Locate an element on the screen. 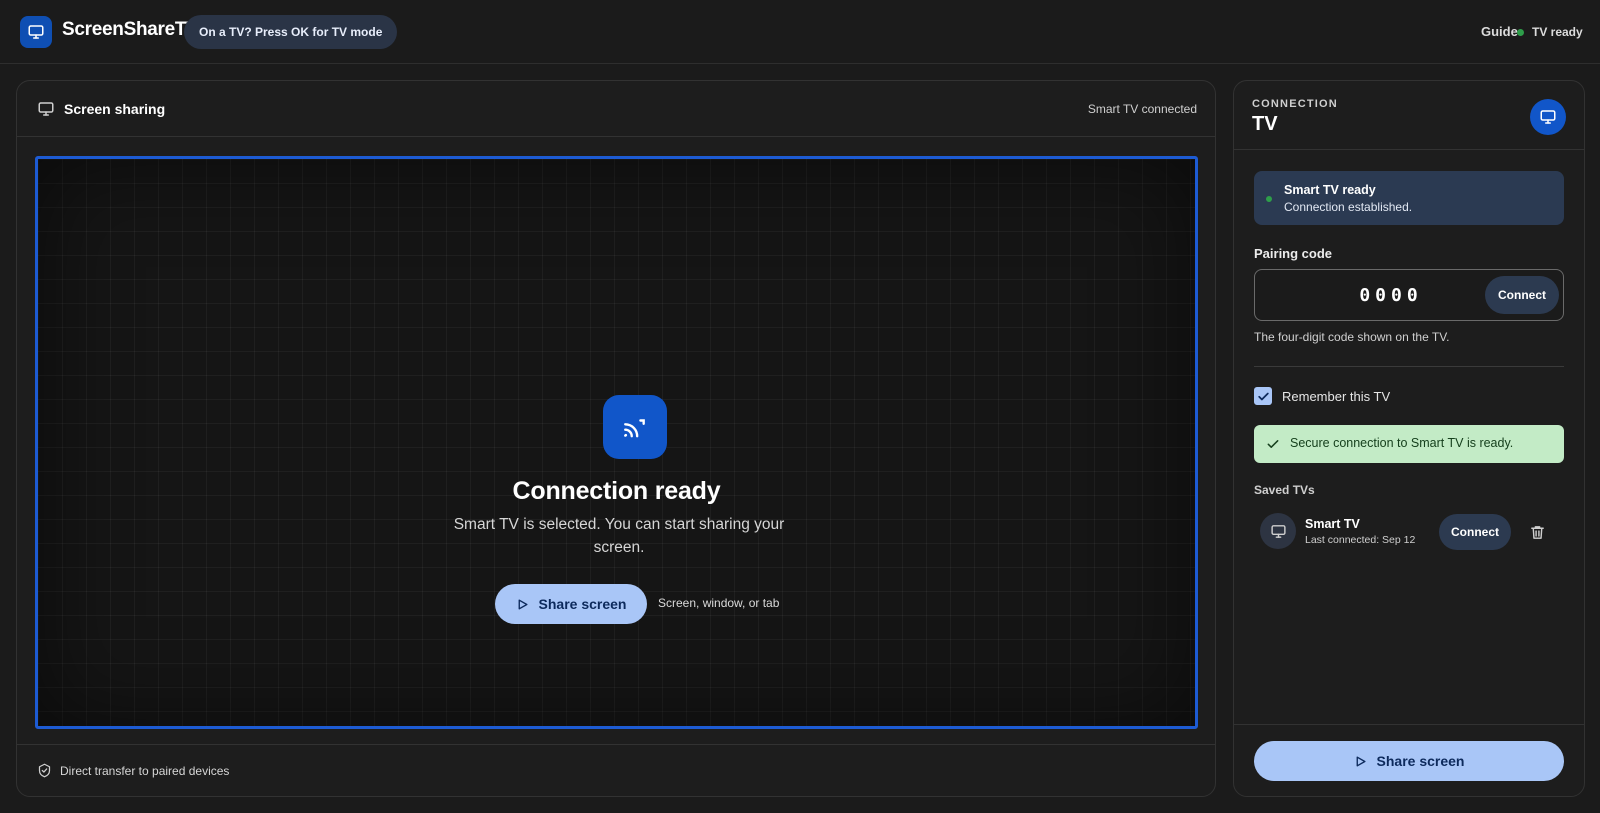  app-title: ScreenShareTV is located at coordinates (130, 29).